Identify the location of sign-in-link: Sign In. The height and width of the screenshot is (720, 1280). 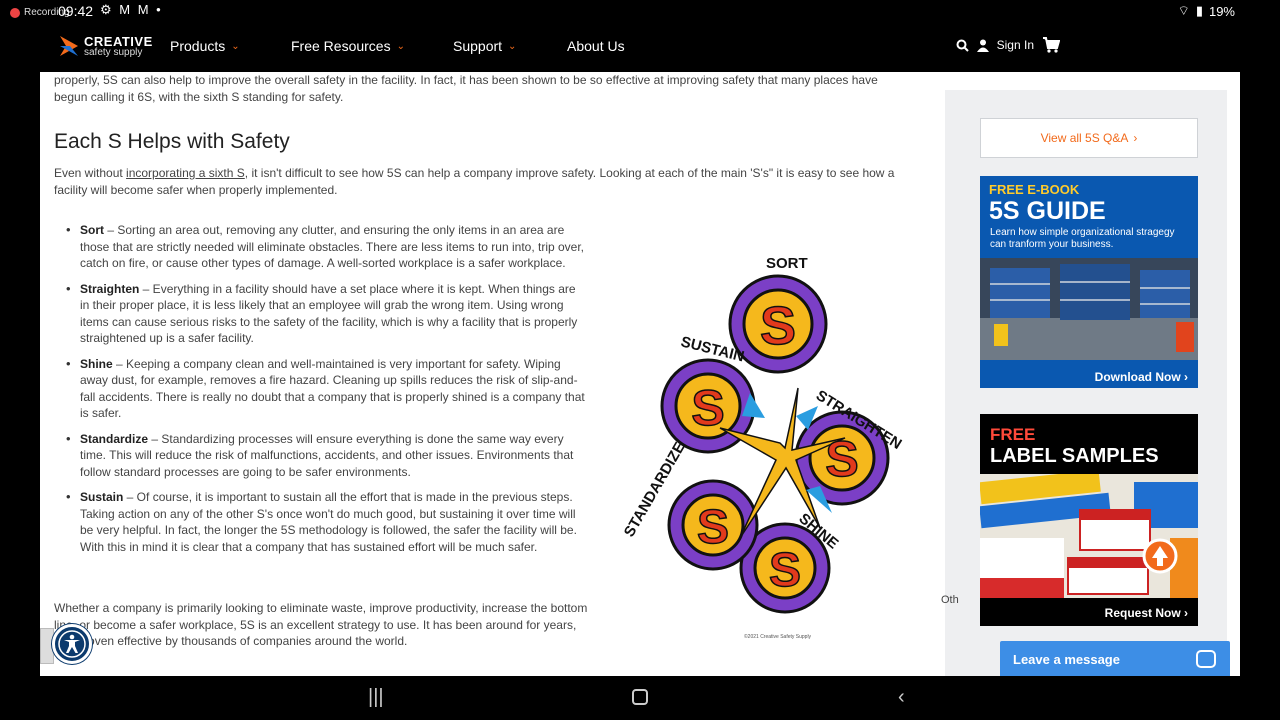
(1015, 45).